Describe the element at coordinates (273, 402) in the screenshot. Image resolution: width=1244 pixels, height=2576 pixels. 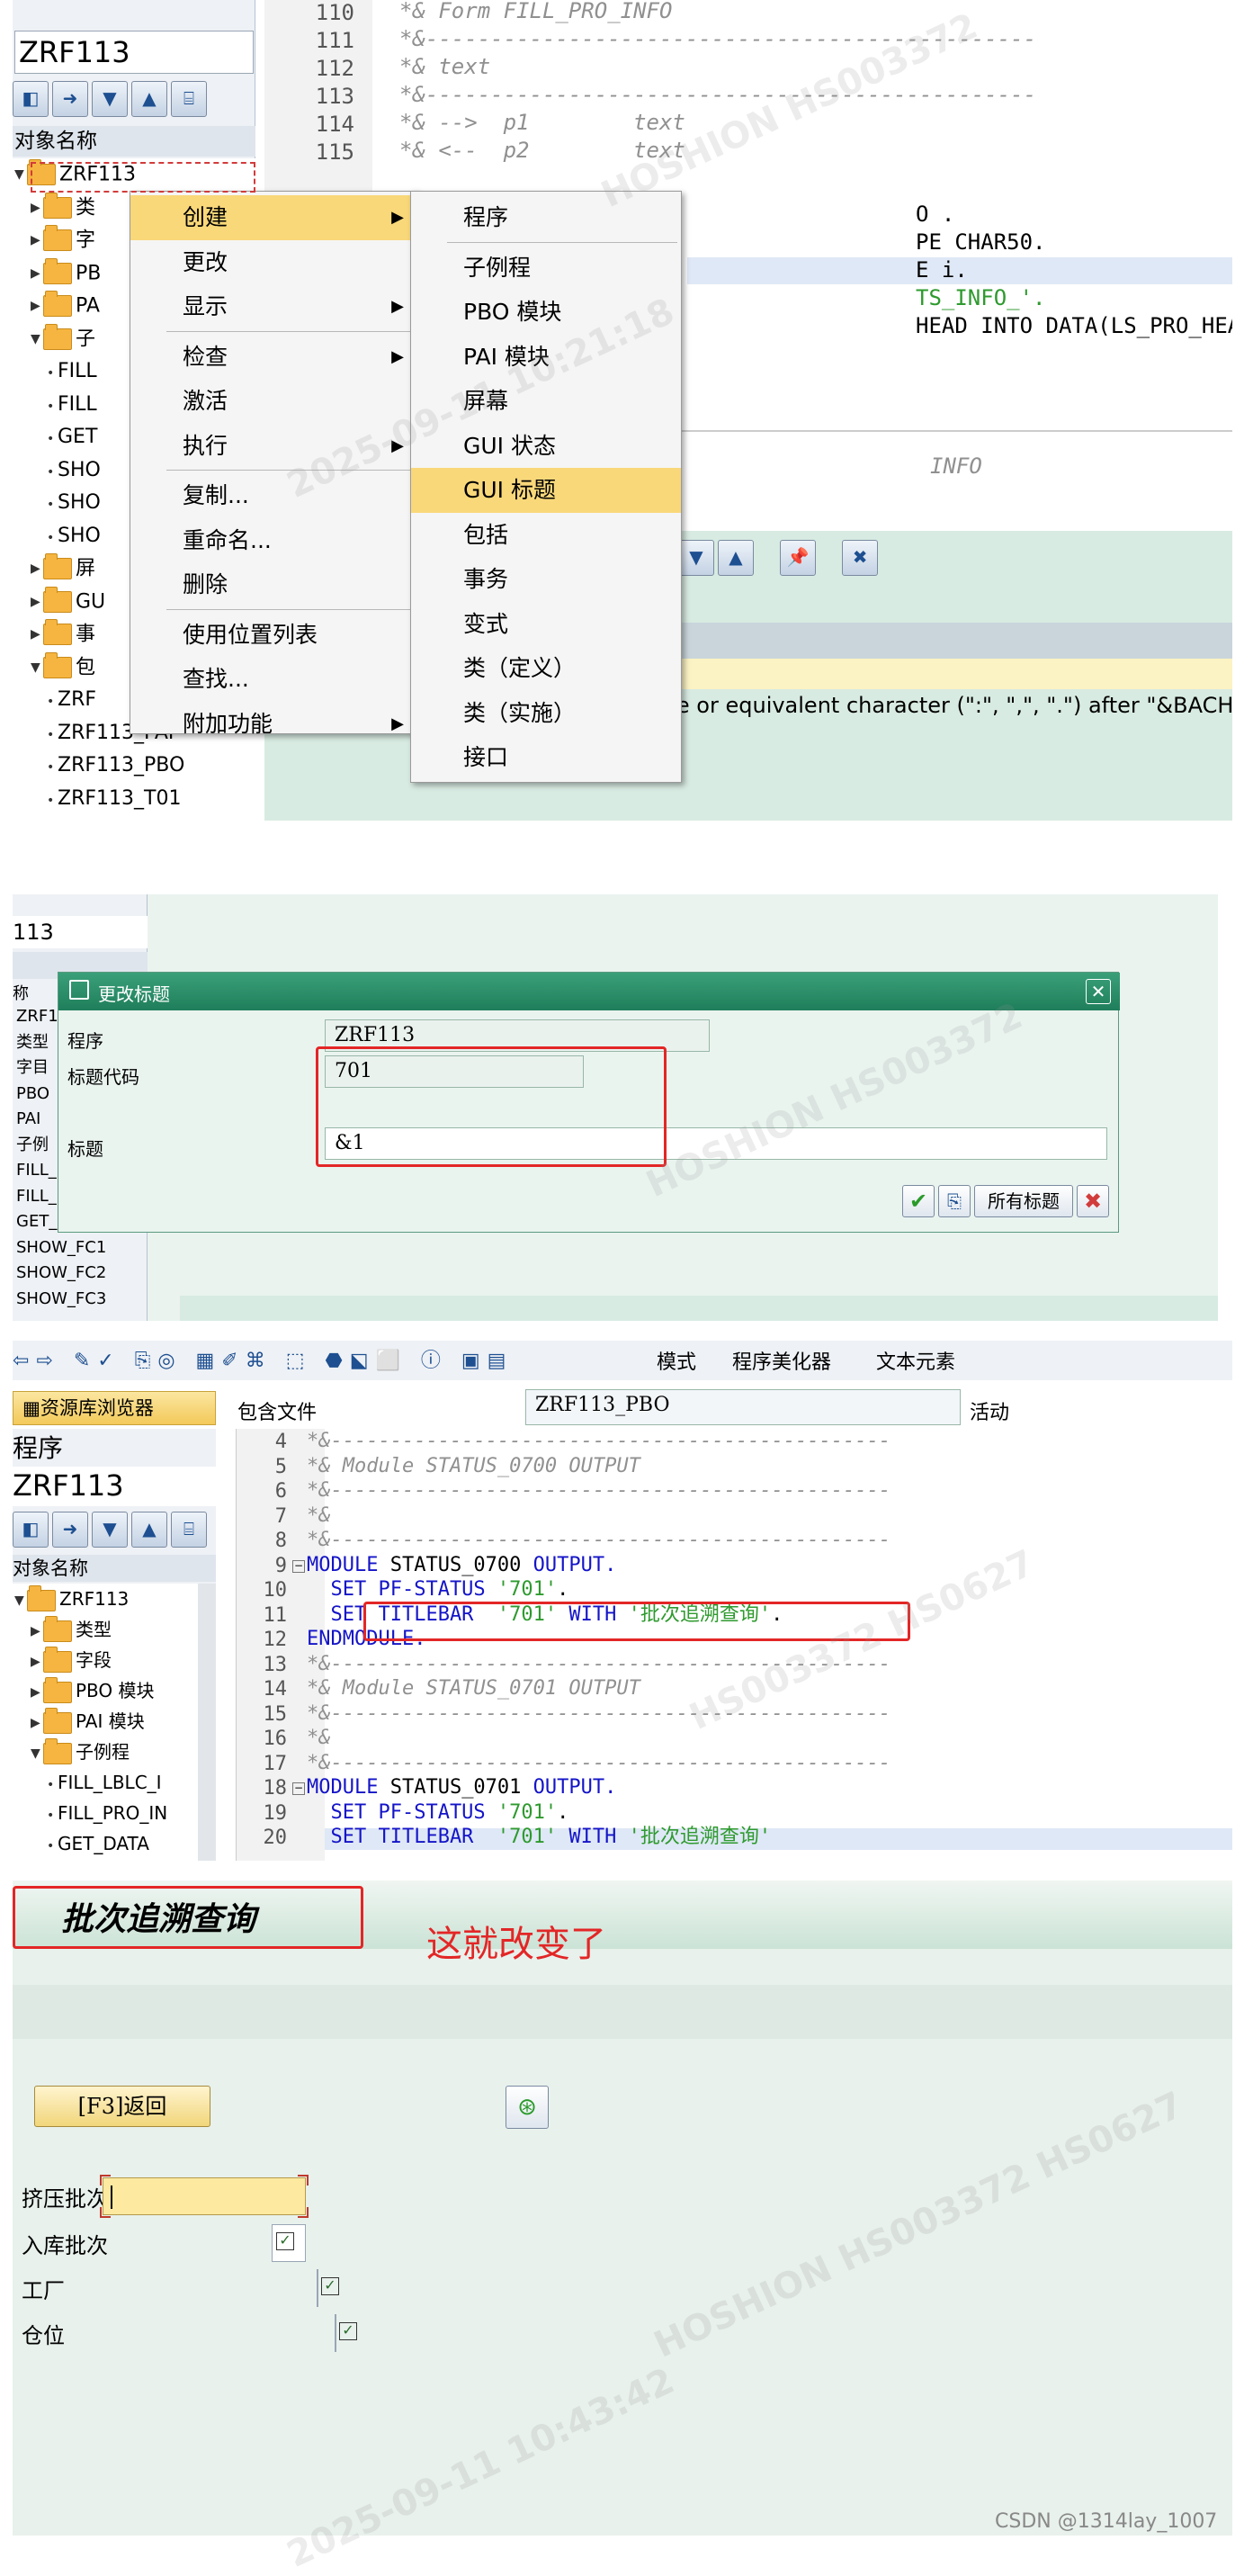
I see `menu-item: 激活` at that location.